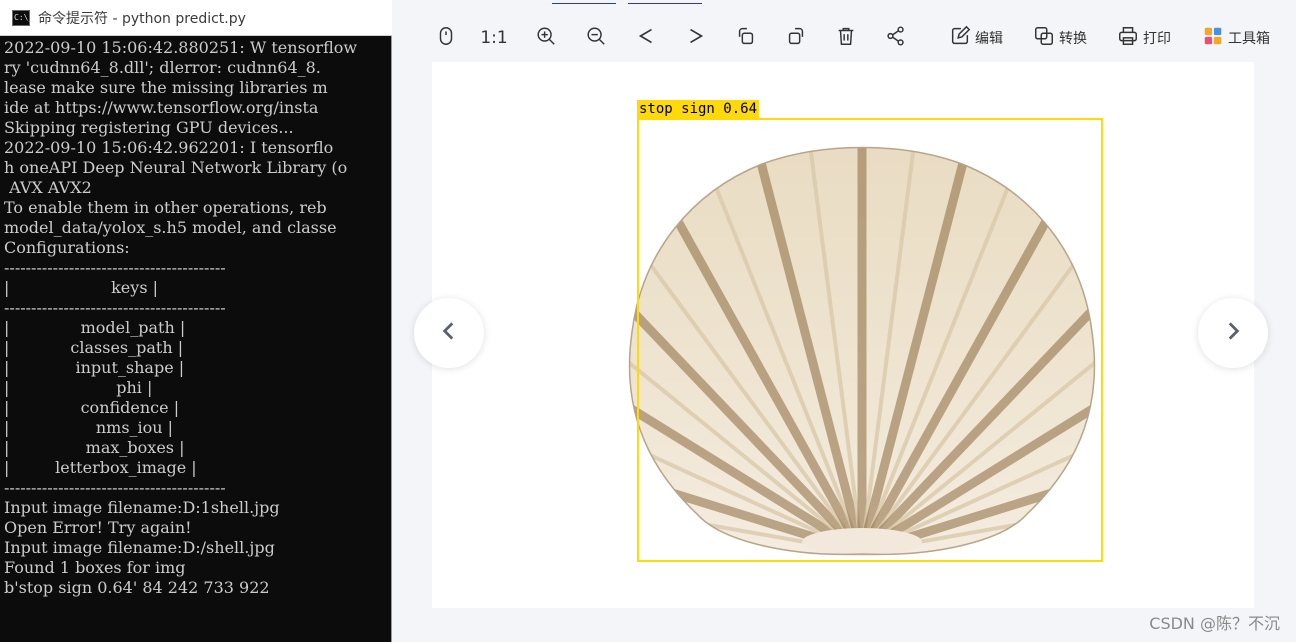 The image size is (1296, 642). Describe the element at coordinates (166, 87) in the screenshot. I see `terminal-line: lease make sure the missing libraries m` at that location.